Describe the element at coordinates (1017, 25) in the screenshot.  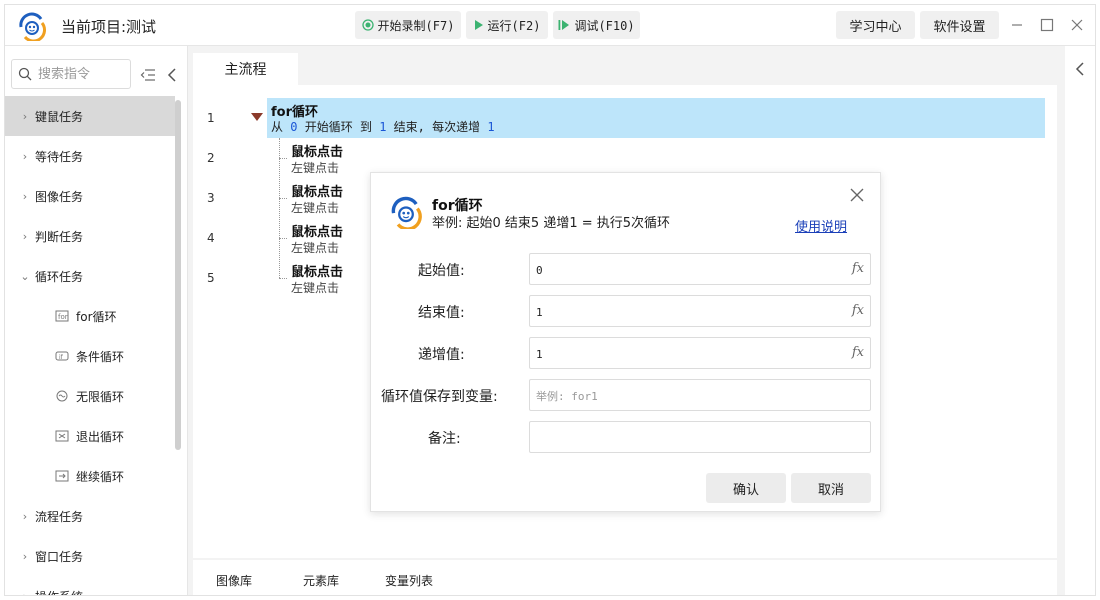
I see `minimize-icon` at that location.